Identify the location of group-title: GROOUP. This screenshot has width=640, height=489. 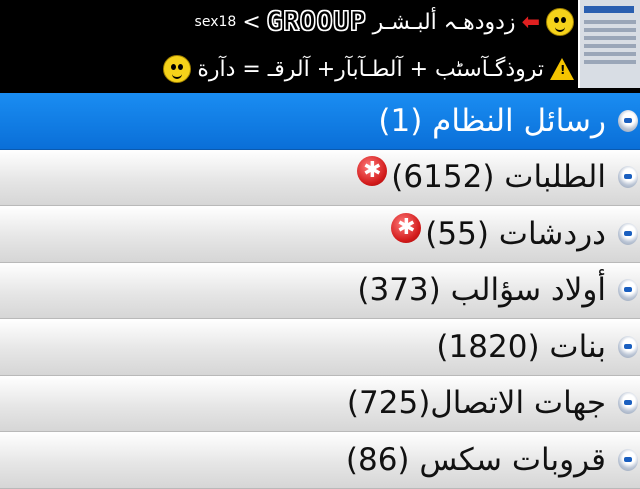
(316, 22).